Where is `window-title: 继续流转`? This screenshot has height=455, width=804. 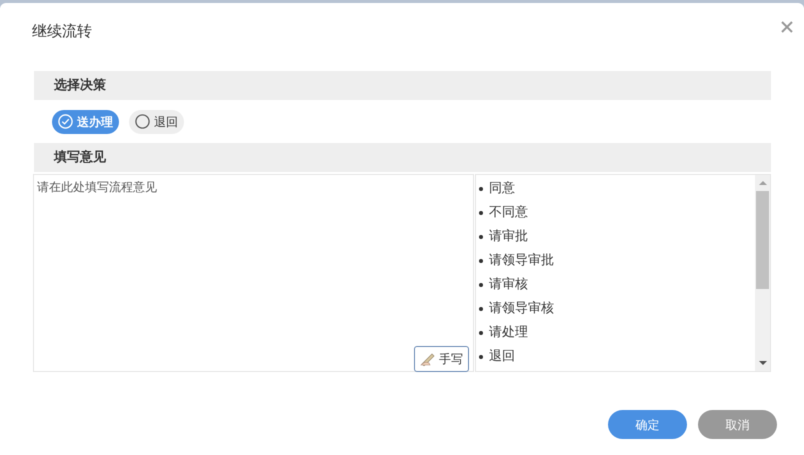
window-title: 继续流转 is located at coordinates (62, 31).